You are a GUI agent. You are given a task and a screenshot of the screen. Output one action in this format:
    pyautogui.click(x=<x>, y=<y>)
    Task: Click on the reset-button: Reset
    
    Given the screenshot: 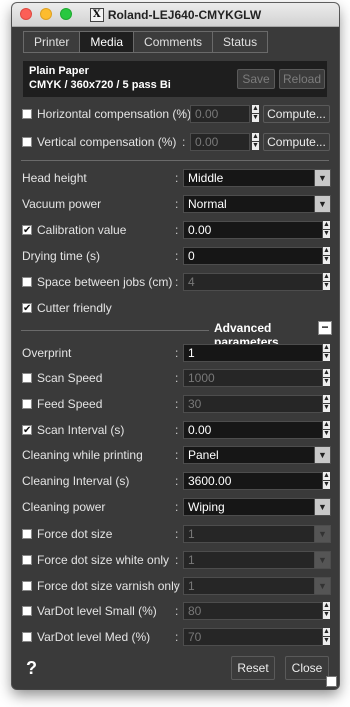 What is the action you would take?
    pyautogui.click(x=253, y=668)
    